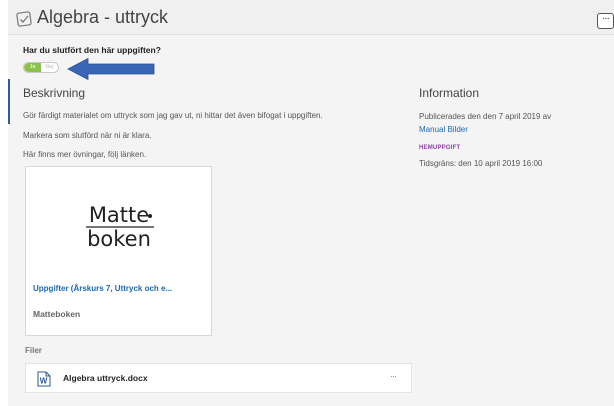  I want to click on file-item: W Algebra uttryck.docx ···, so click(218, 378).